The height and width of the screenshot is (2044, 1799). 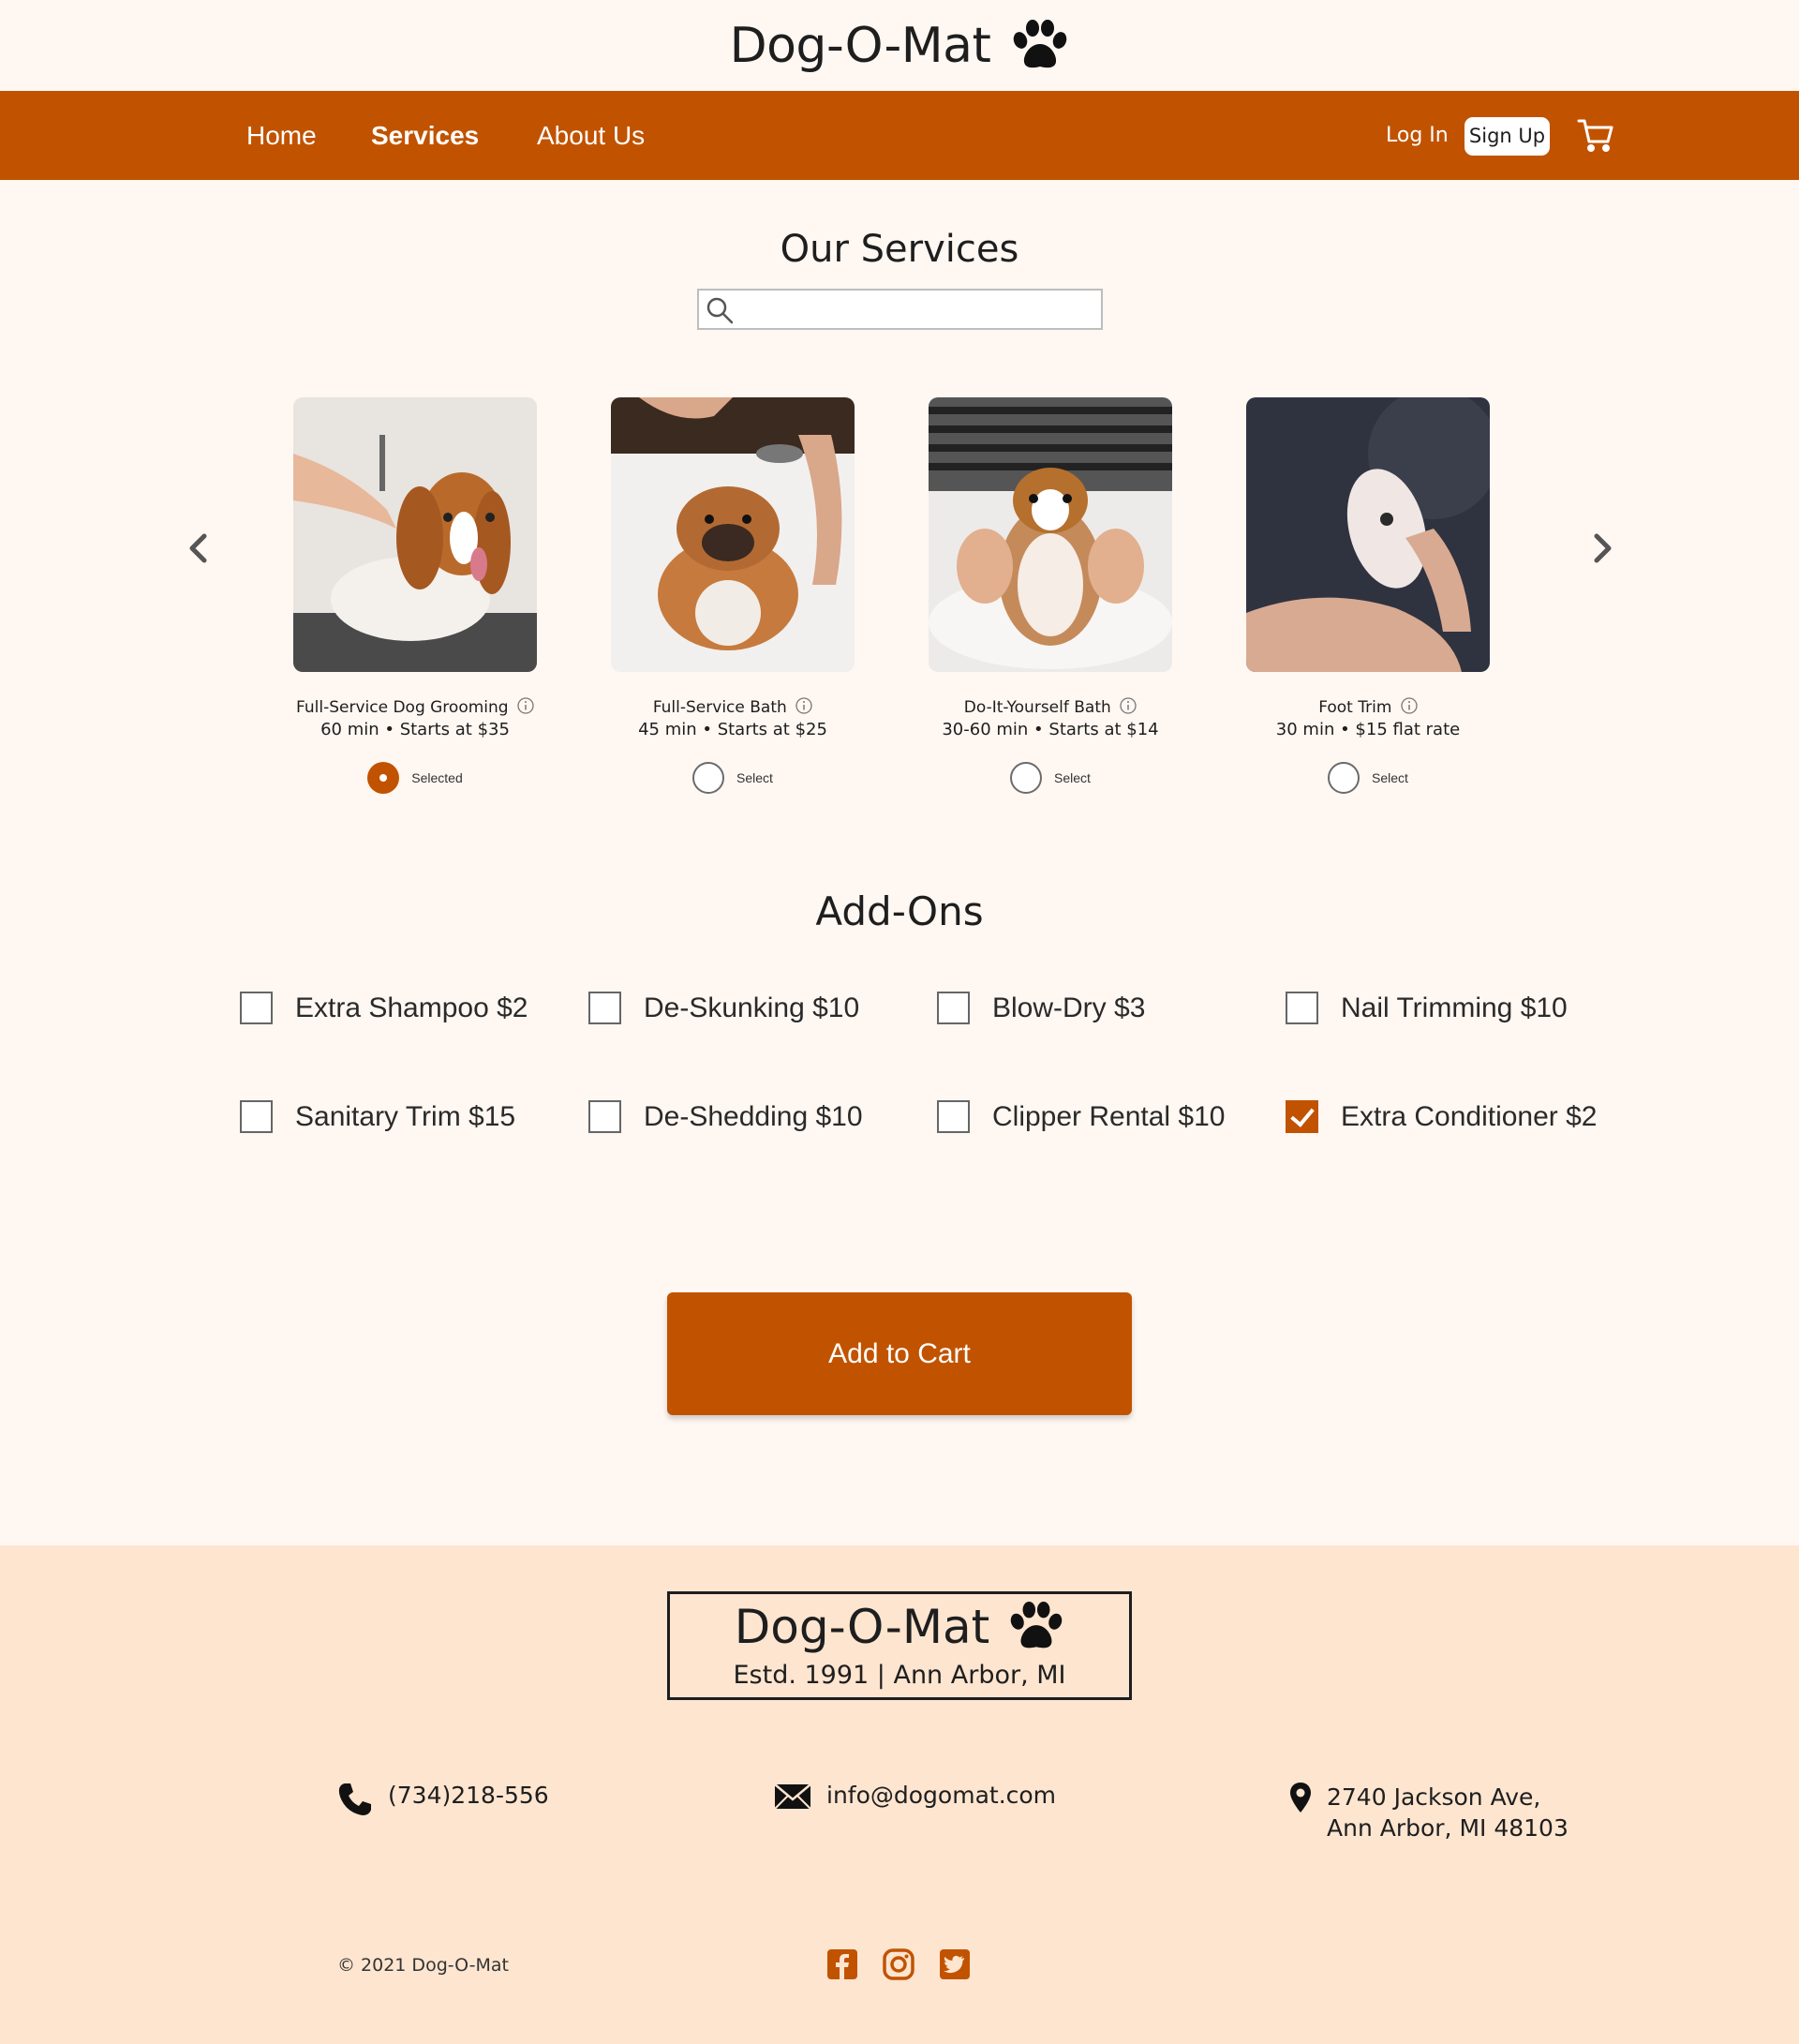 I want to click on addon-label: De-Skunking $10, so click(x=752, y=1007).